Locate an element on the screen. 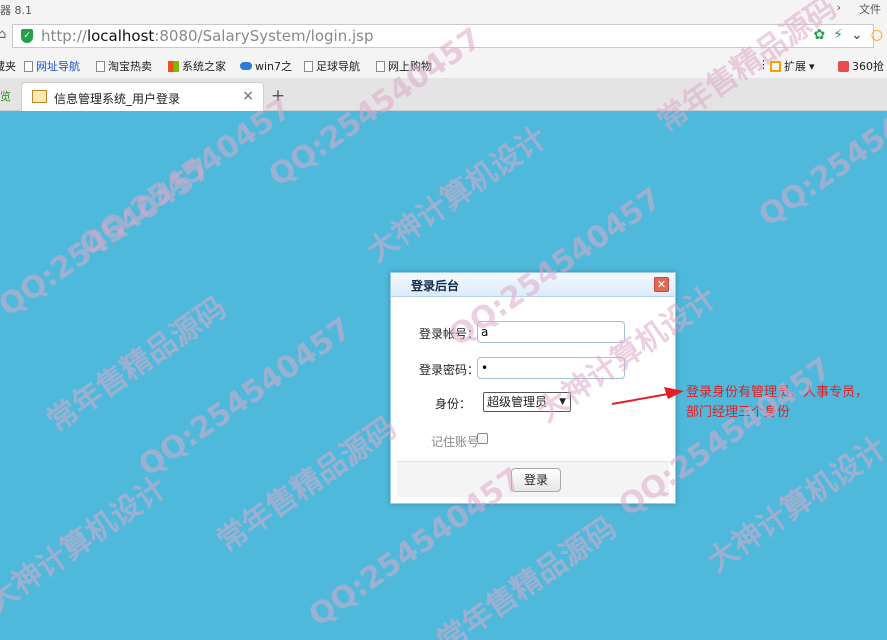 The height and width of the screenshot is (640, 887). security-shield-icon: ✓ is located at coordinates (27, 36).